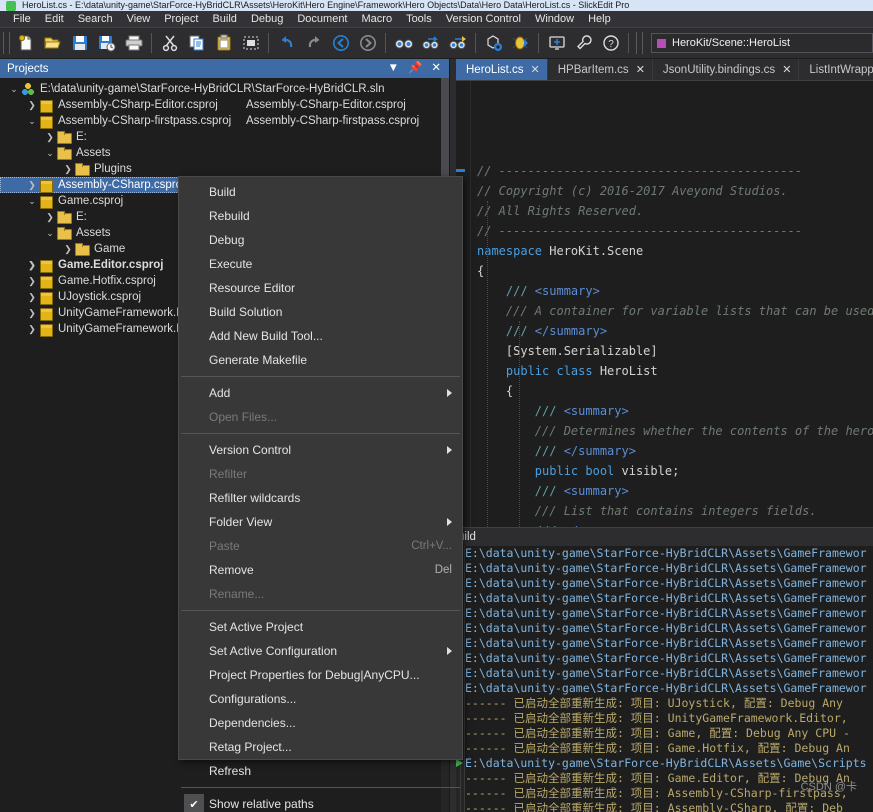 The height and width of the screenshot is (812, 873). What do you see at coordinates (320, 450) in the screenshot?
I see `context-menu-item-version-control: Version Control` at bounding box center [320, 450].